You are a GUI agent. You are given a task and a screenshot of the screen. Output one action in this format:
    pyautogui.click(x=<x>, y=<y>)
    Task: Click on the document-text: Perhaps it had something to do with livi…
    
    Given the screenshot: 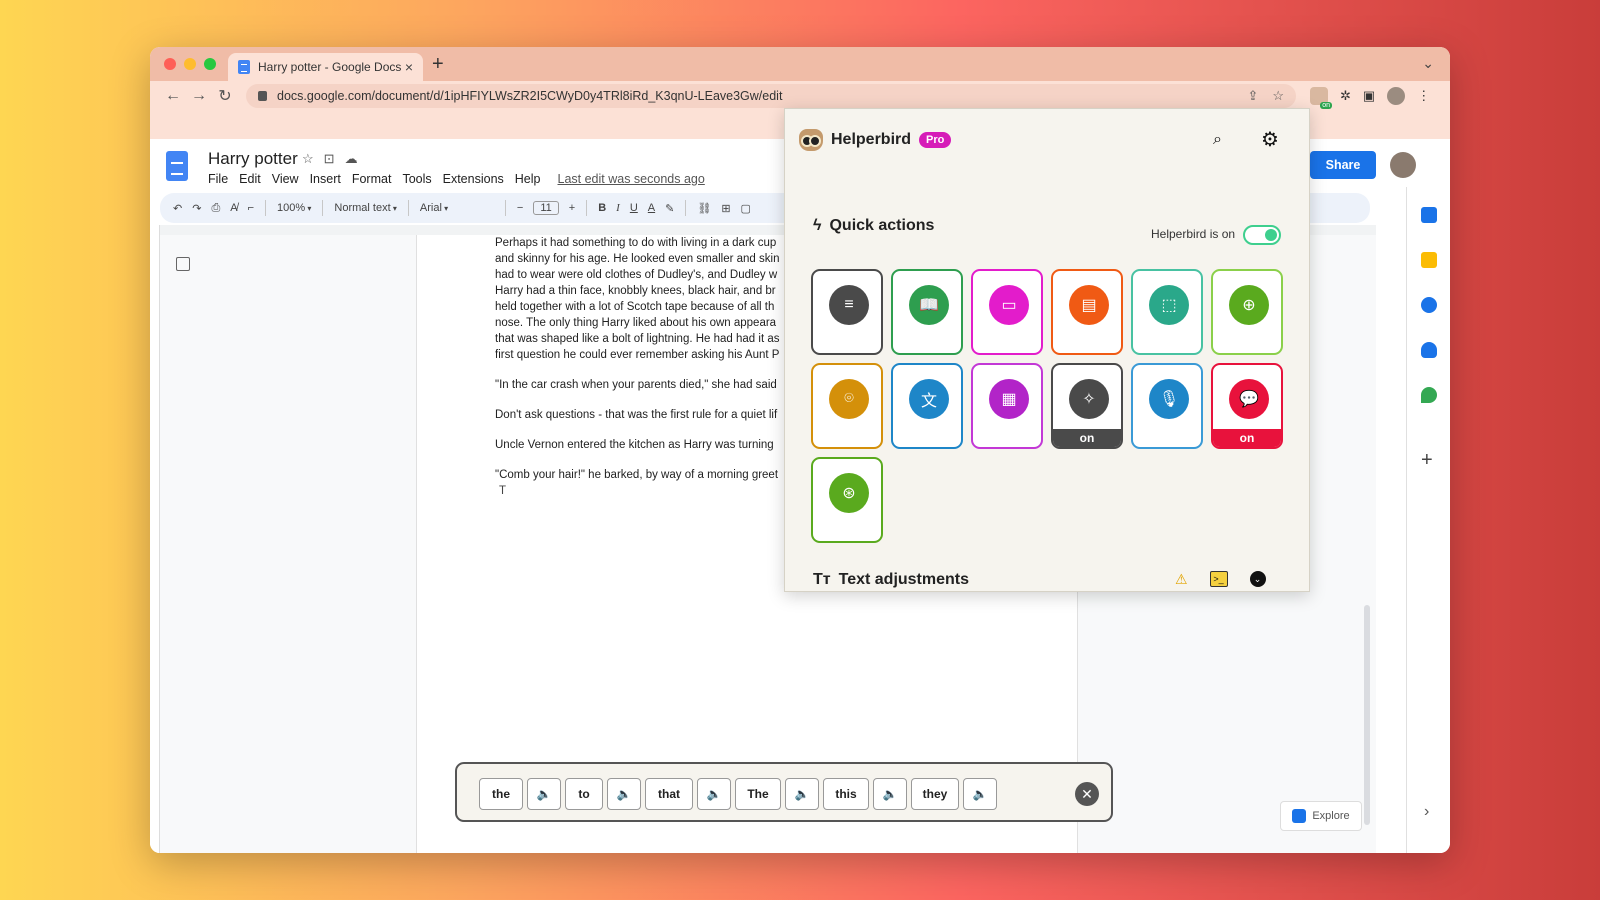 What is the action you would take?
    pyautogui.click(x=645, y=367)
    